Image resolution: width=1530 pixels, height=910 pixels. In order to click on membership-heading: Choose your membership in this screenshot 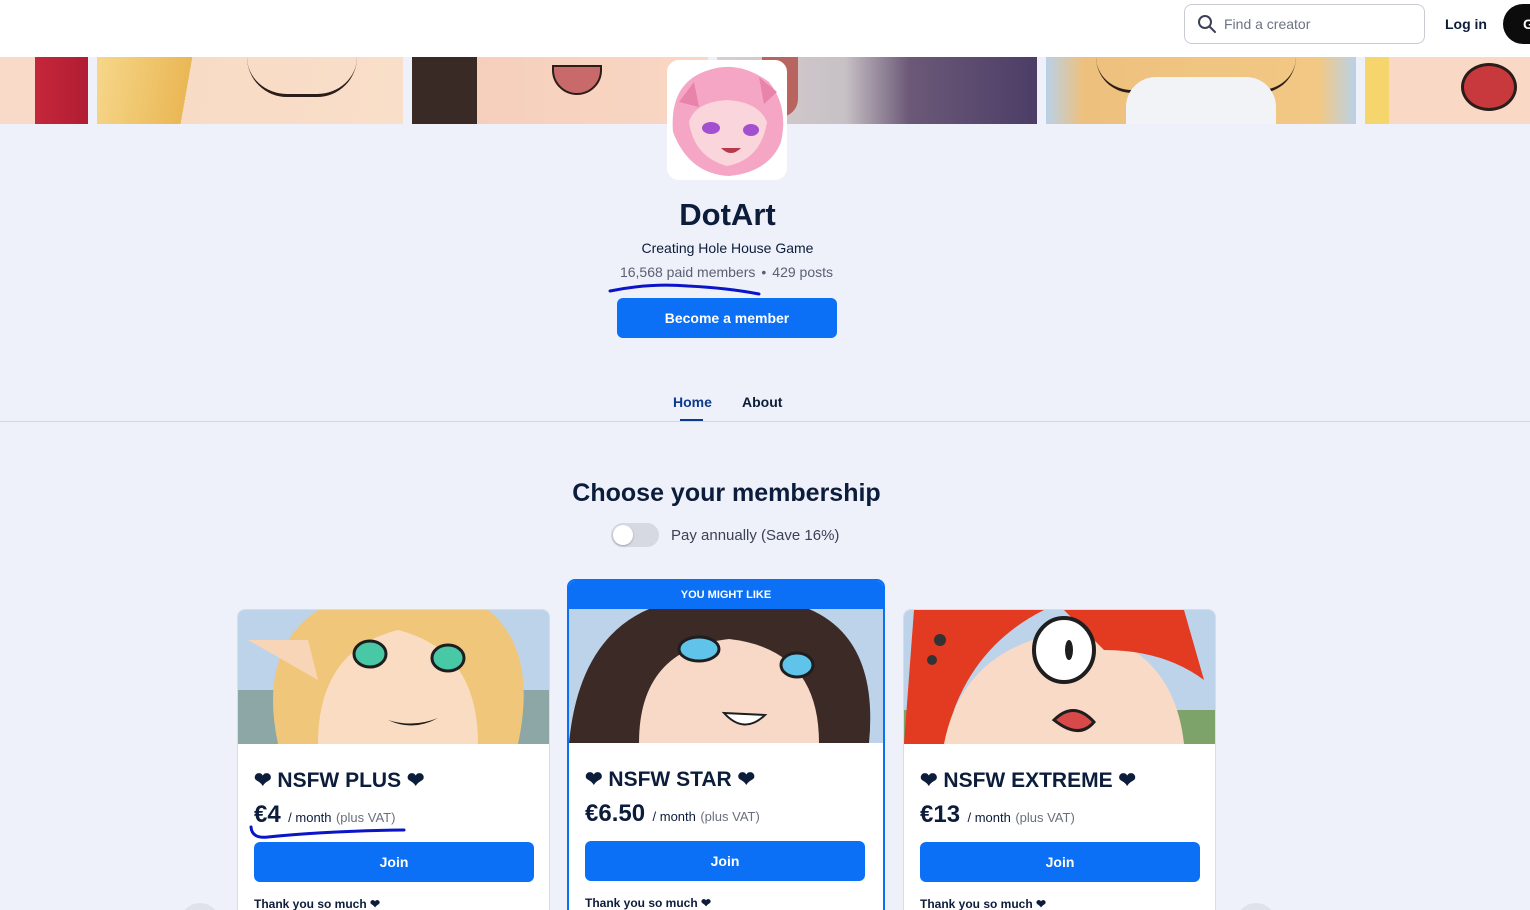, I will do `click(726, 493)`.